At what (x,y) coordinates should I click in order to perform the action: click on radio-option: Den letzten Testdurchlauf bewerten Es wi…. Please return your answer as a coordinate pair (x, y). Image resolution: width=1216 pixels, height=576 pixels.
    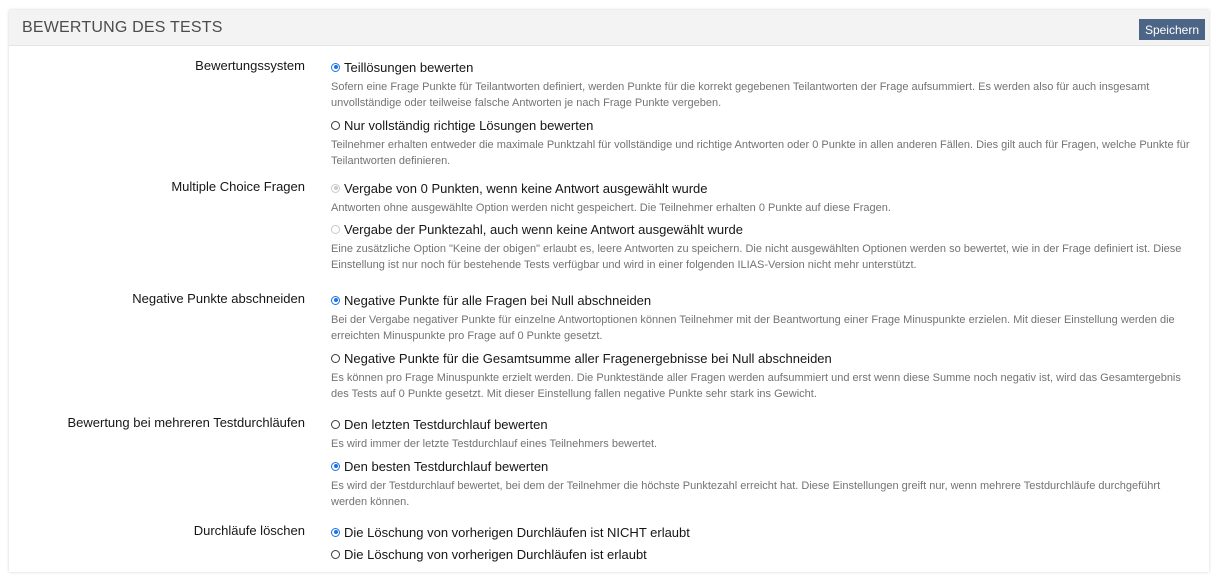
    Looking at the image, I should click on (761, 433).